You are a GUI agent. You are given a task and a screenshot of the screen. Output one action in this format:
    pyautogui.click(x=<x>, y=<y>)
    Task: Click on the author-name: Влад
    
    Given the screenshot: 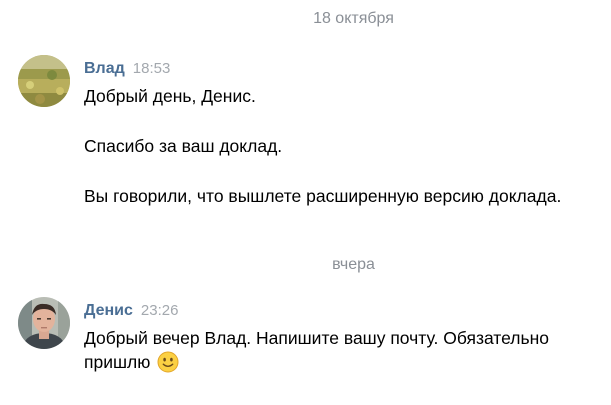 What is the action you would take?
    pyautogui.click(x=104, y=68)
    